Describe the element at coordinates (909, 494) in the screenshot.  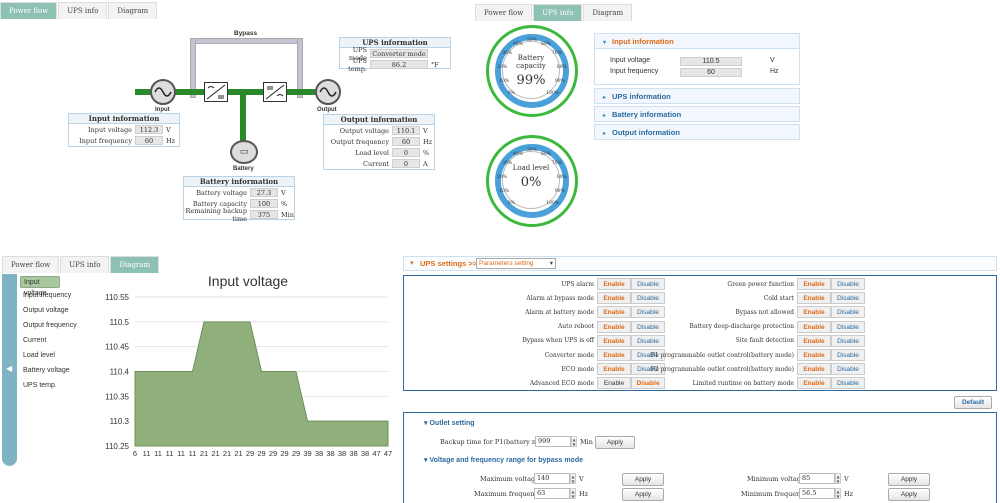
I see `min-frequency-apply-button: Apply` at that location.